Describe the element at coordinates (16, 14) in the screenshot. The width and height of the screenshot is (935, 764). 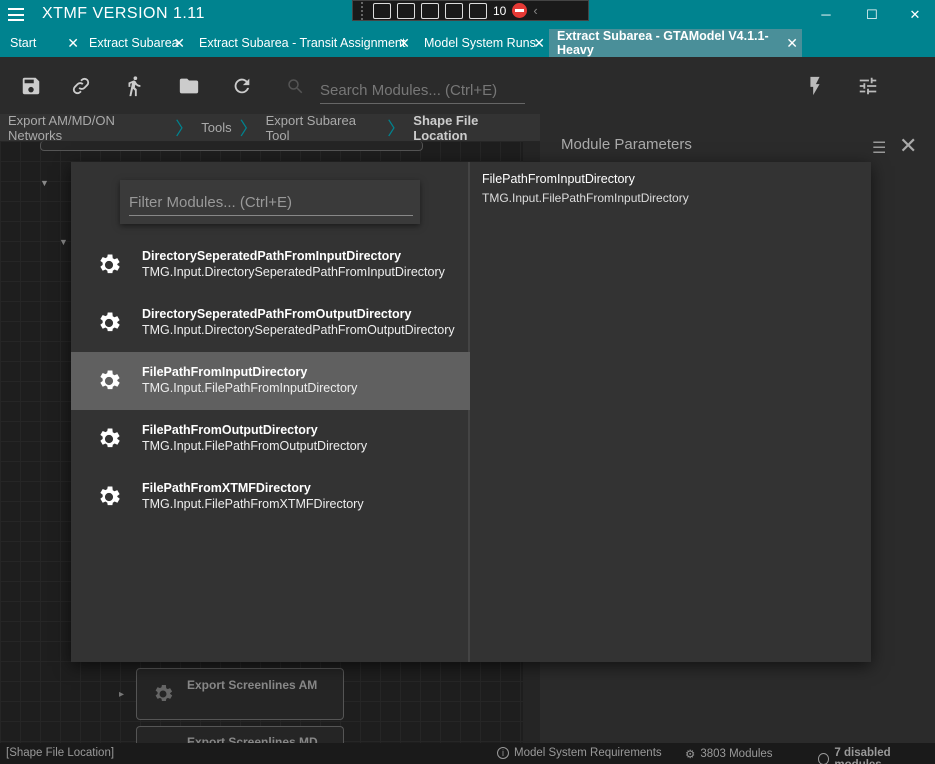
I see `hamburger-menu-icon` at that location.